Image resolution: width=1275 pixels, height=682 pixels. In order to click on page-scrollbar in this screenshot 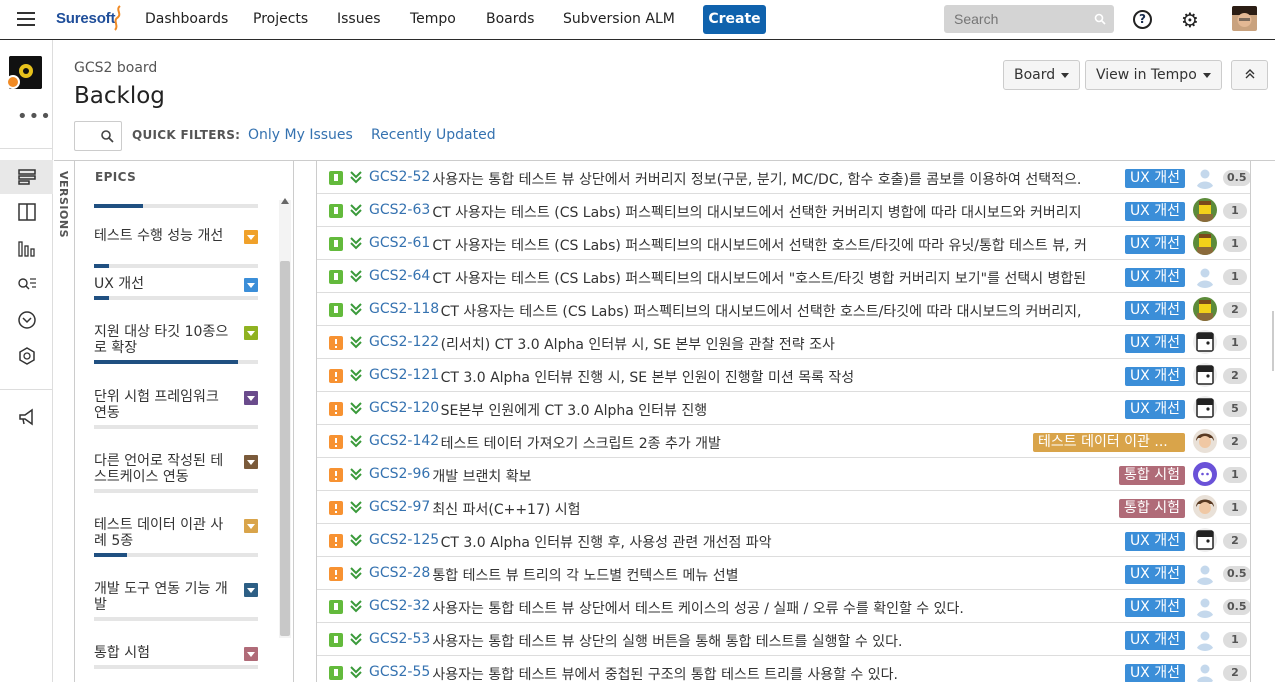, I will do `click(1273, 341)`.